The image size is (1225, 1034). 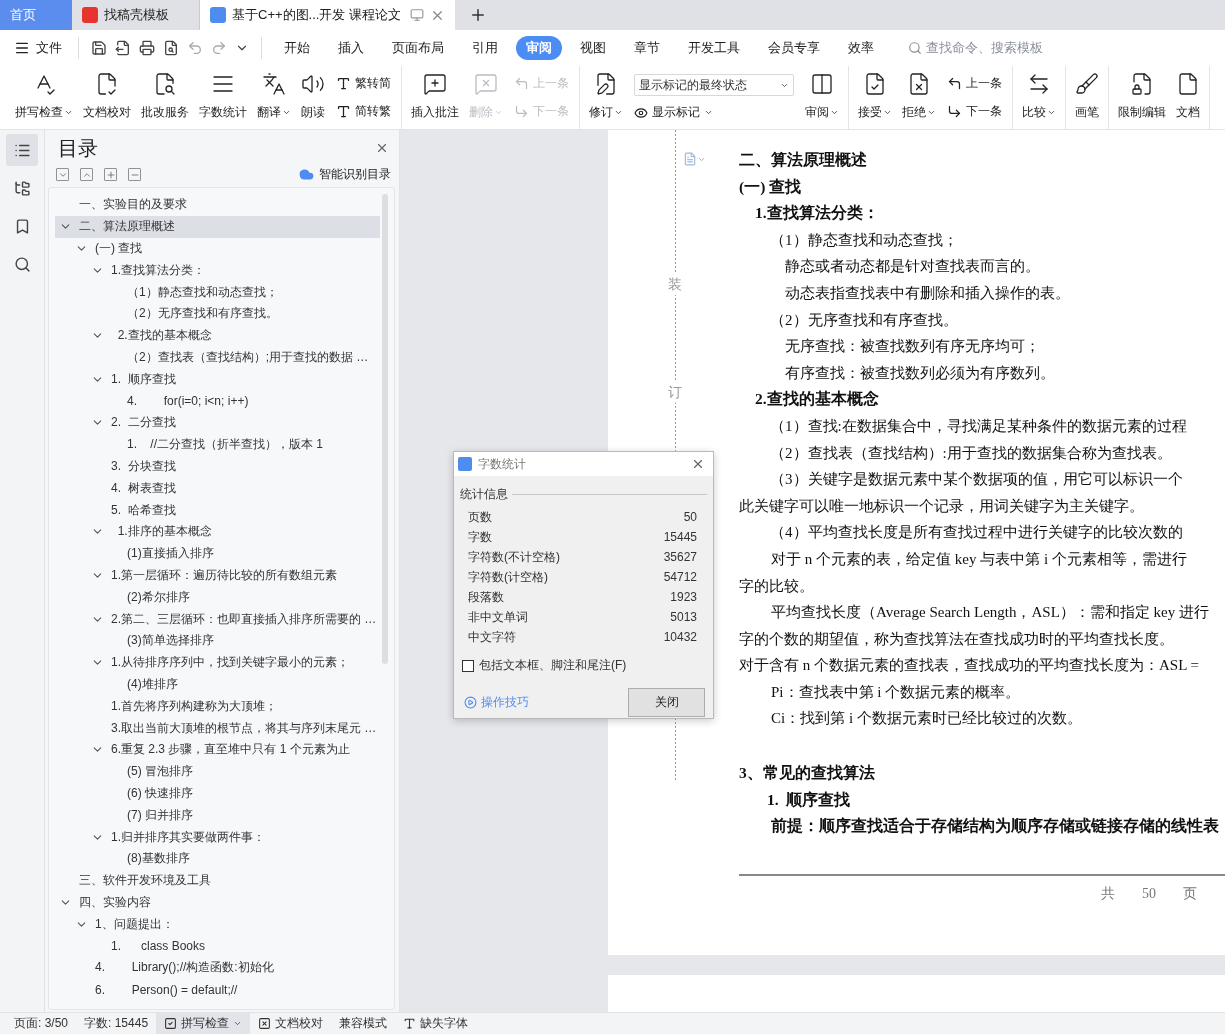 What do you see at coordinates (822, 97) in the screenshot?
I see `ribbon-button: 审阅` at bounding box center [822, 97].